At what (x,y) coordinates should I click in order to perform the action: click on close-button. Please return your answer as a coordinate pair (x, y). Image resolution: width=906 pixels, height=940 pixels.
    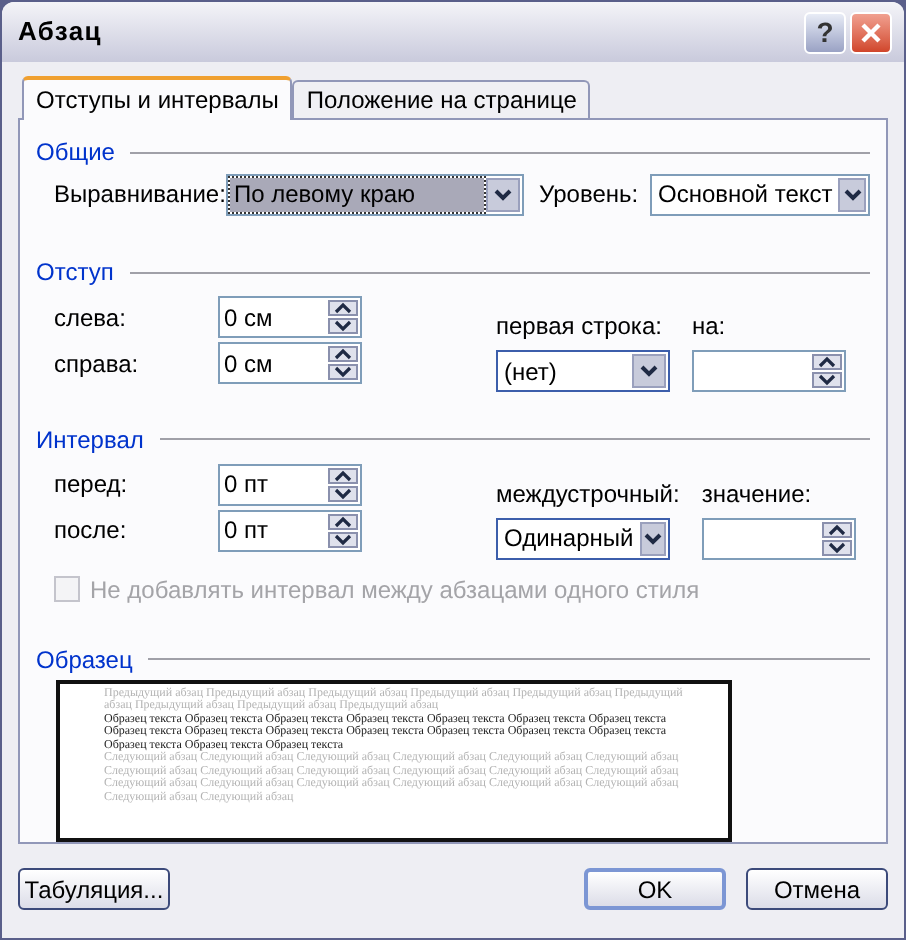
    Looking at the image, I should click on (871, 32).